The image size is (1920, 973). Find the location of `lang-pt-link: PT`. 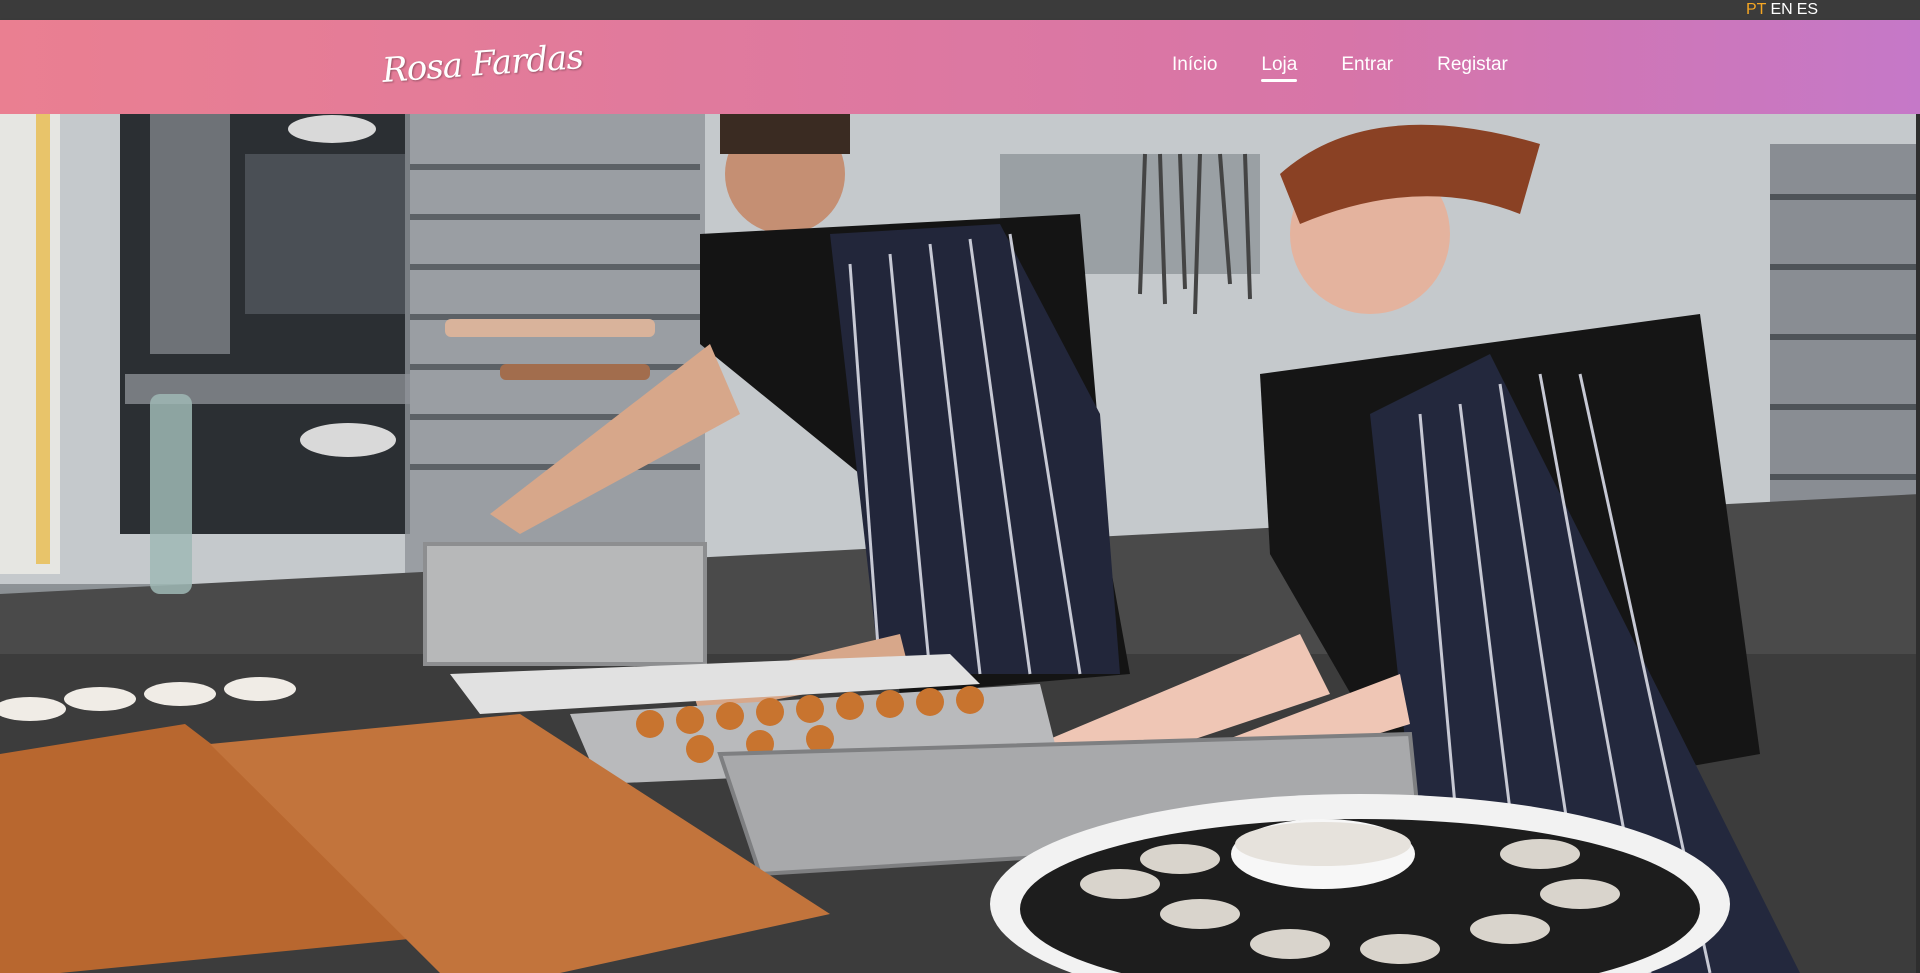

lang-pt-link: PT is located at coordinates (1756, 10).